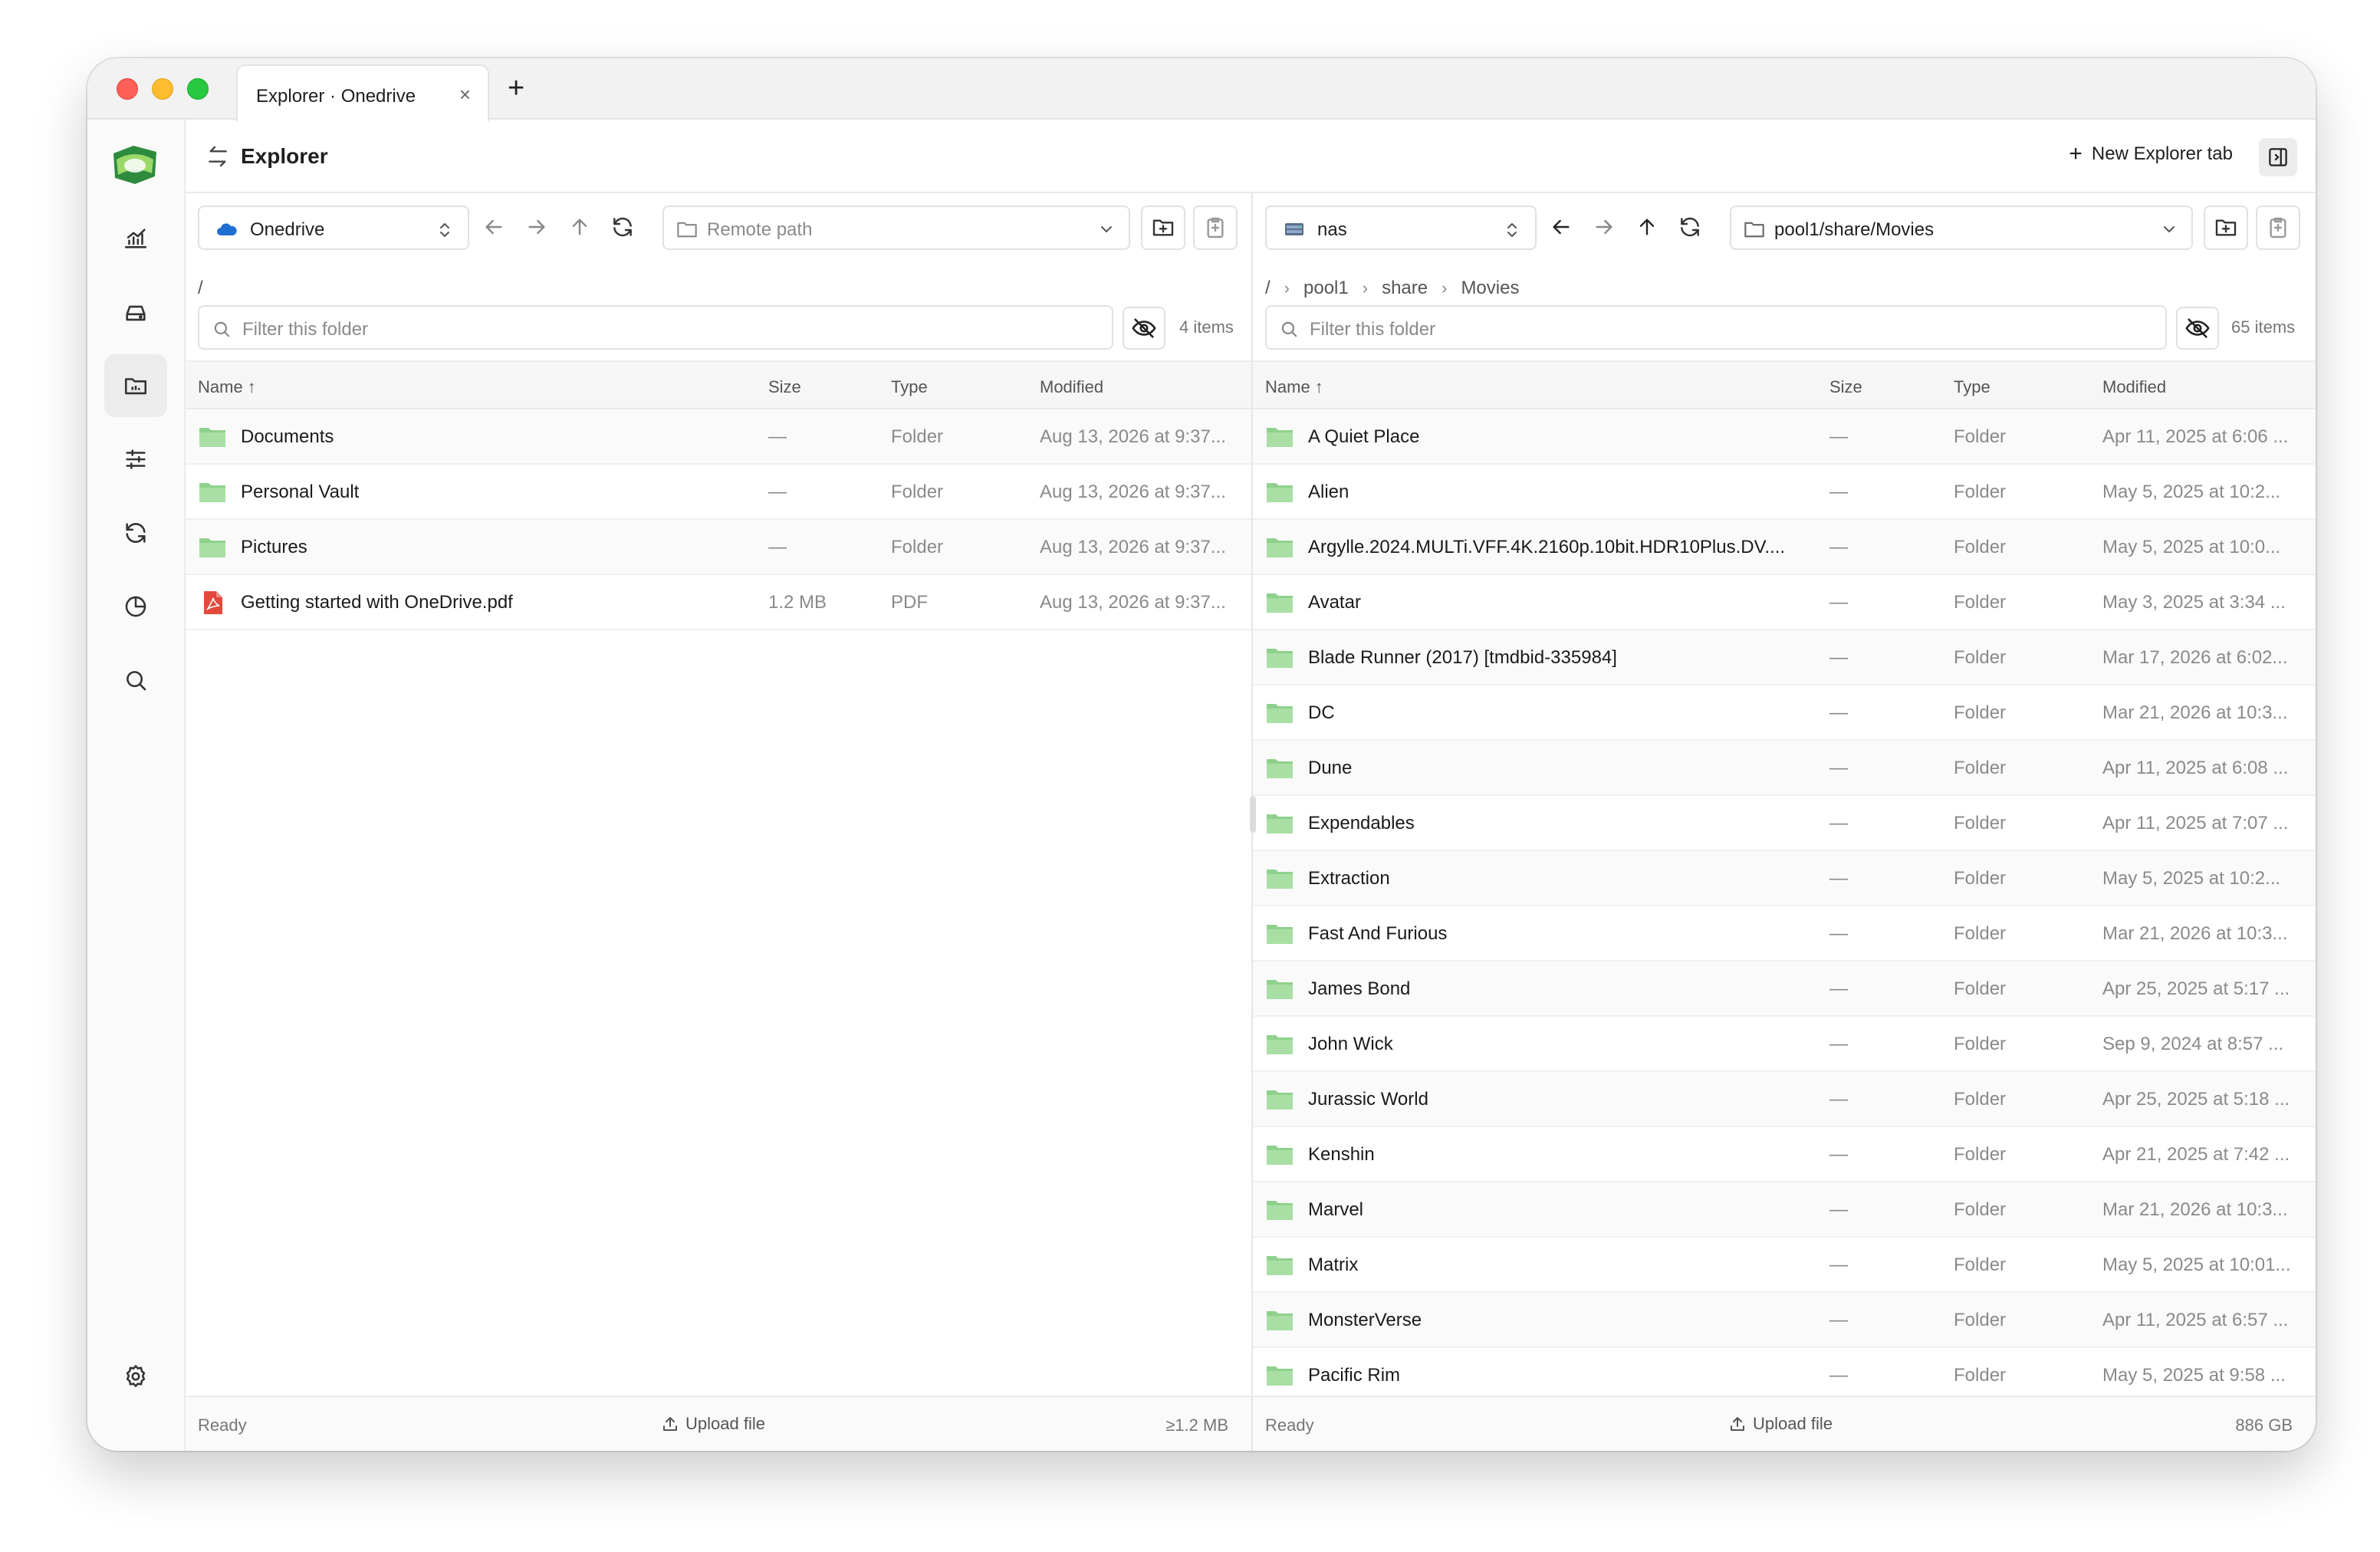 This screenshot has height=1552, width=2380. Describe the element at coordinates (1405, 288) in the screenshot. I see `breadcrumb-share: share` at that location.